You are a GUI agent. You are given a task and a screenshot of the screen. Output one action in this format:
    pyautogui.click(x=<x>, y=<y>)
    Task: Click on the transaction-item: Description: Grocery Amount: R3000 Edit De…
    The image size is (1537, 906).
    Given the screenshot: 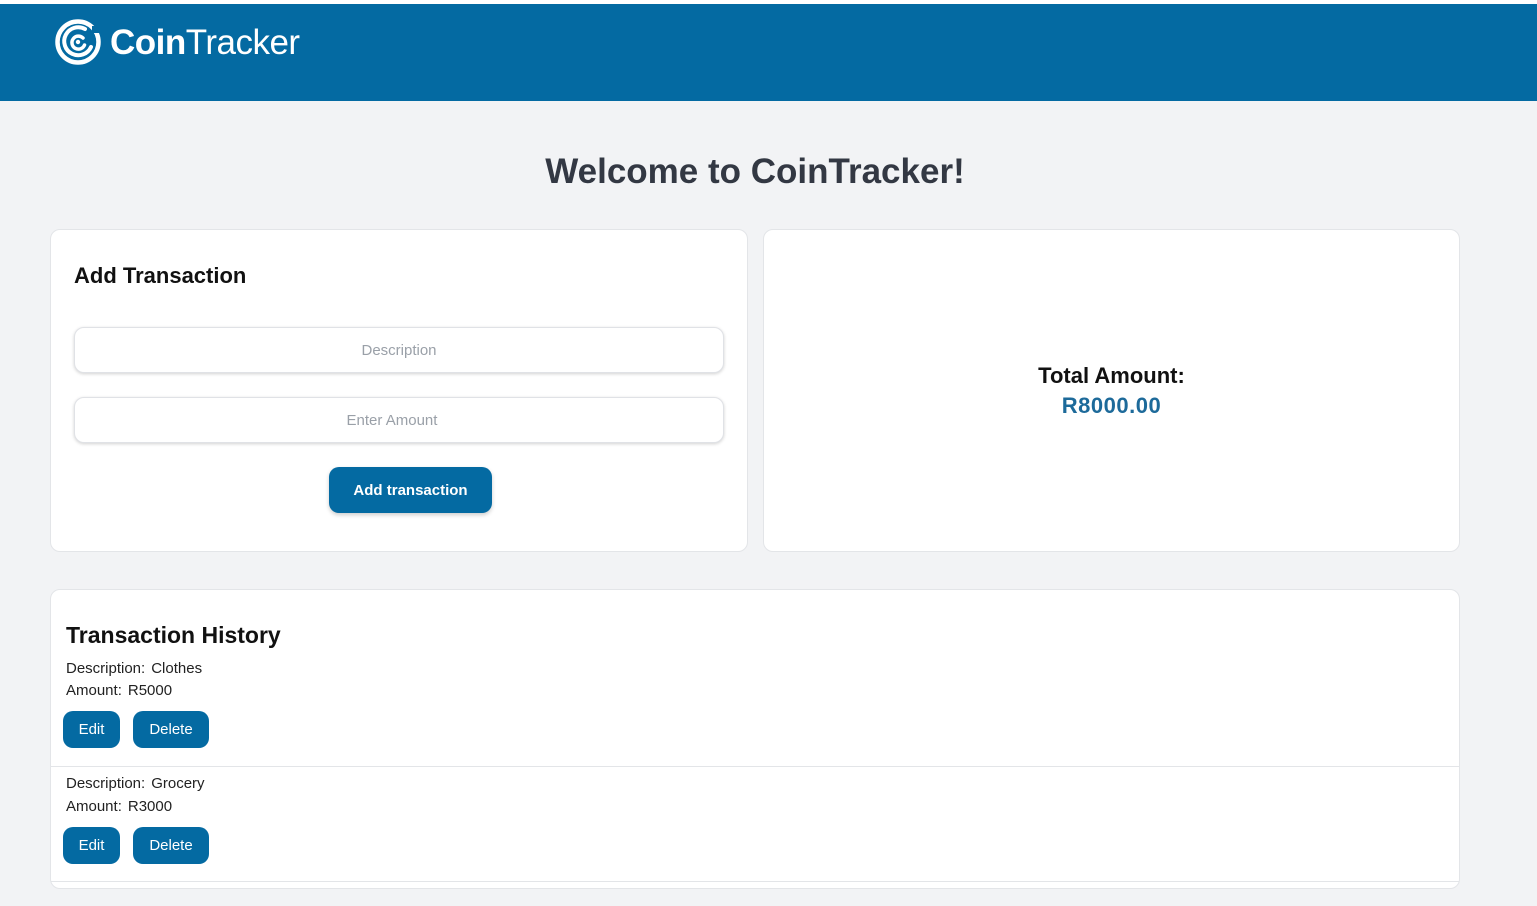 What is the action you would take?
    pyautogui.click(x=755, y=824)
    